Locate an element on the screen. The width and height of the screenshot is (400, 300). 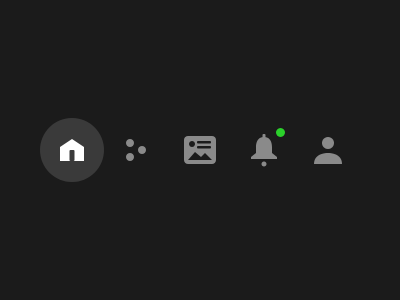
dots-cluster-icon is located at coordinates (136, 150).